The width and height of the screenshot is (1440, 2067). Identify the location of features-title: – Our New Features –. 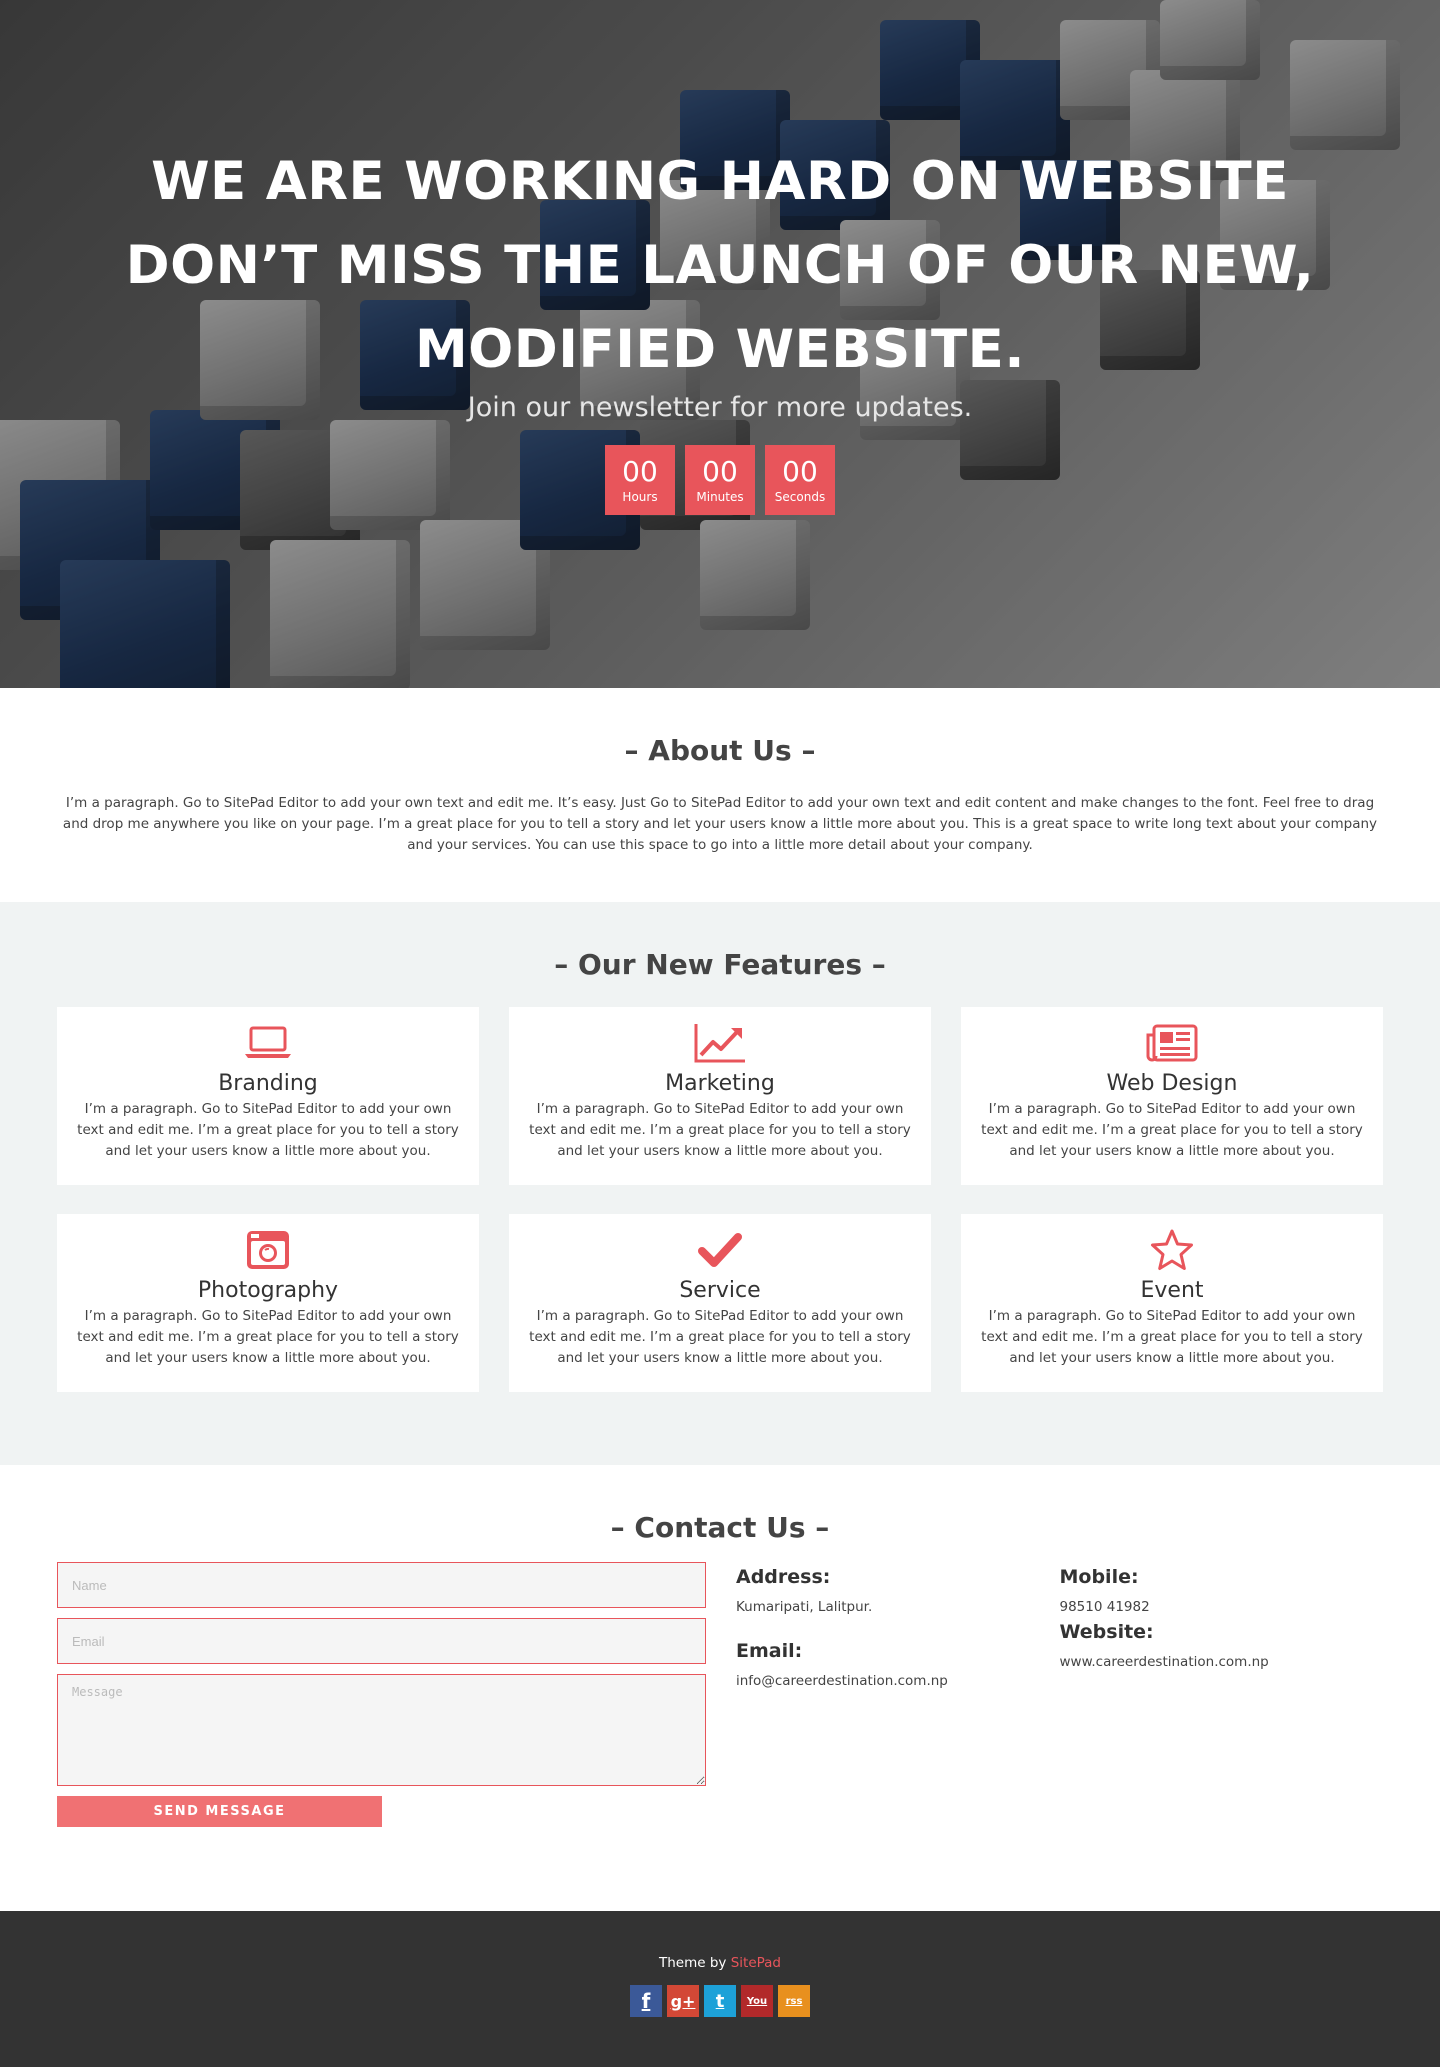
(720, 964).